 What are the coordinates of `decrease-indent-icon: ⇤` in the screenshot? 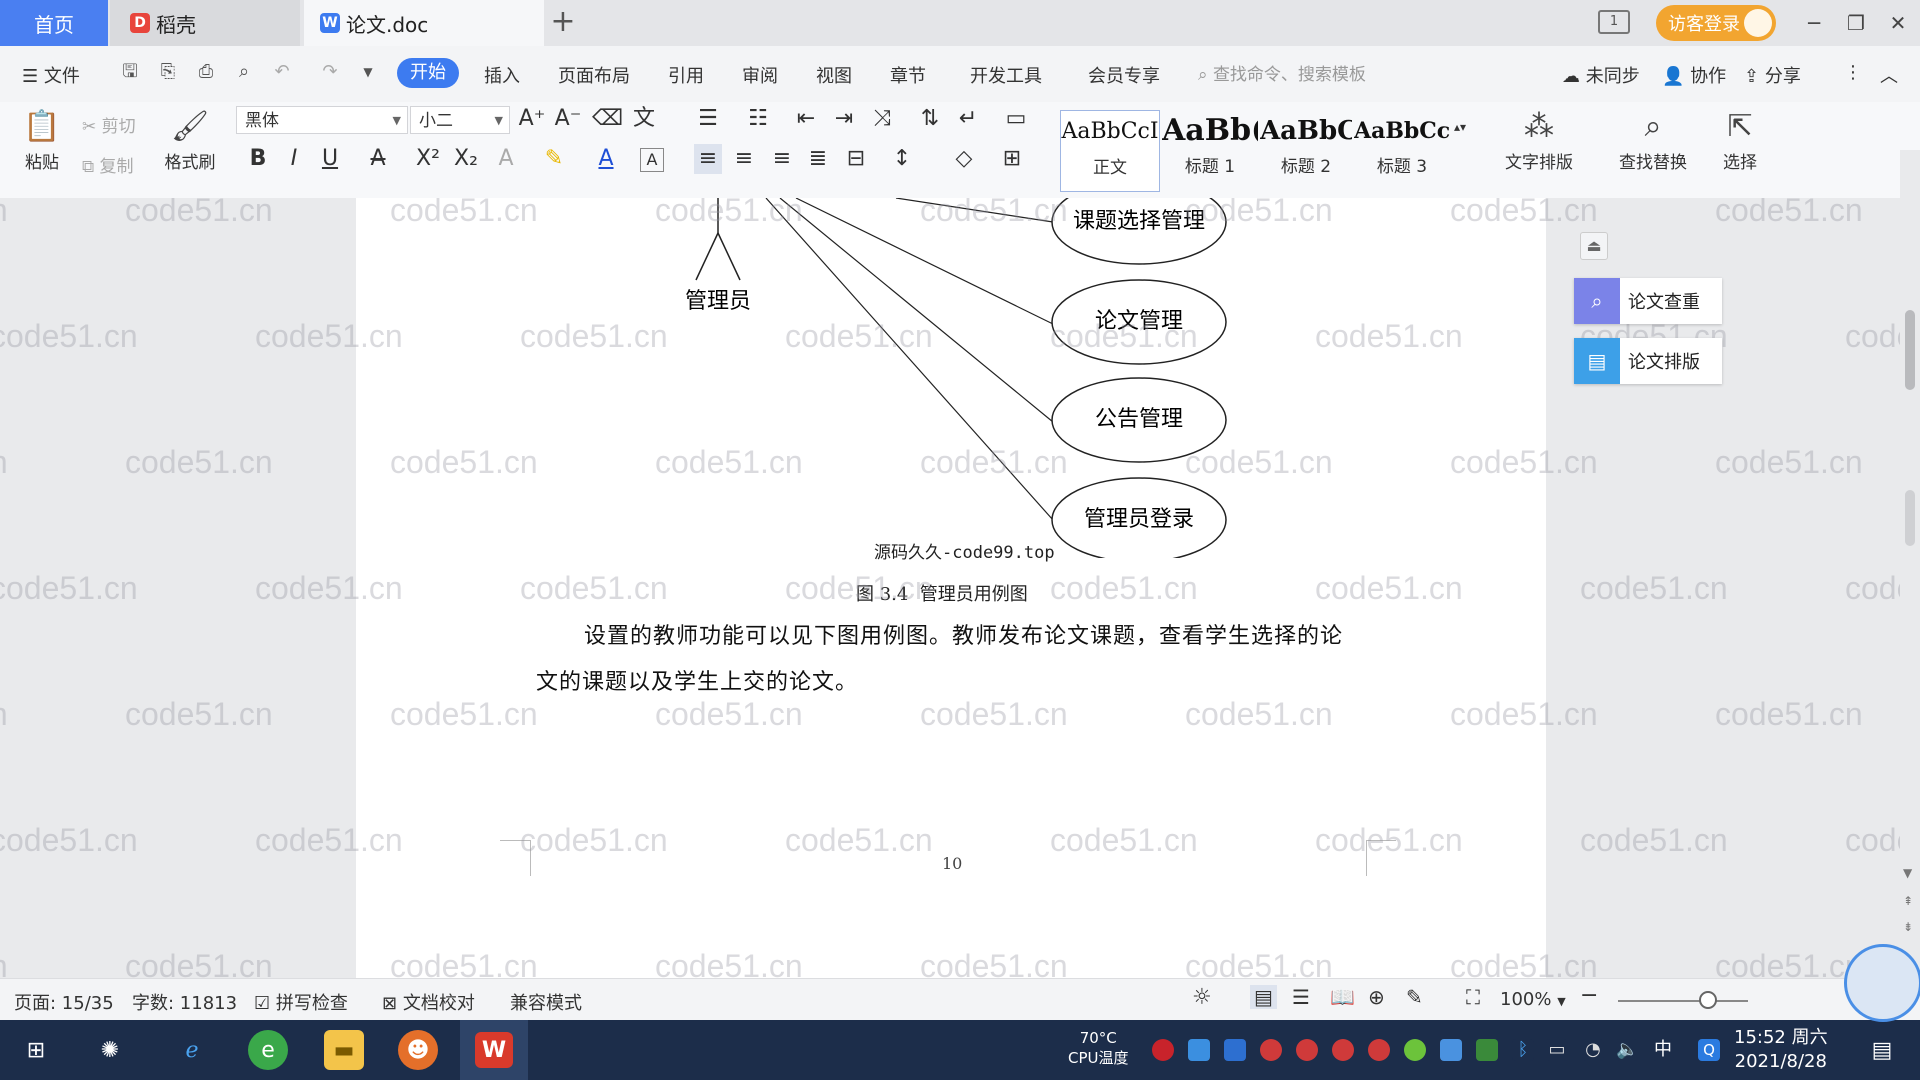 It's located at (806, 119).